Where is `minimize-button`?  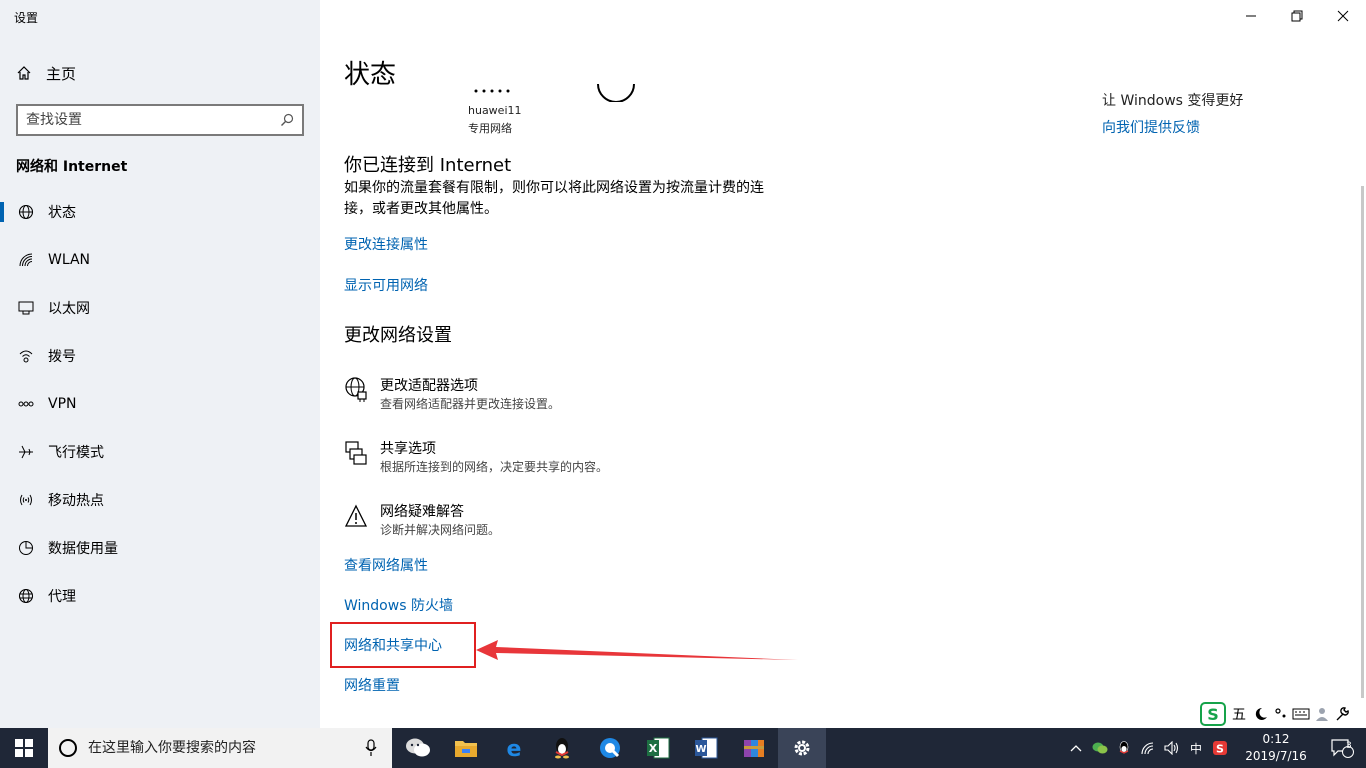 minimize-button is located at coordinates (1251, 16).